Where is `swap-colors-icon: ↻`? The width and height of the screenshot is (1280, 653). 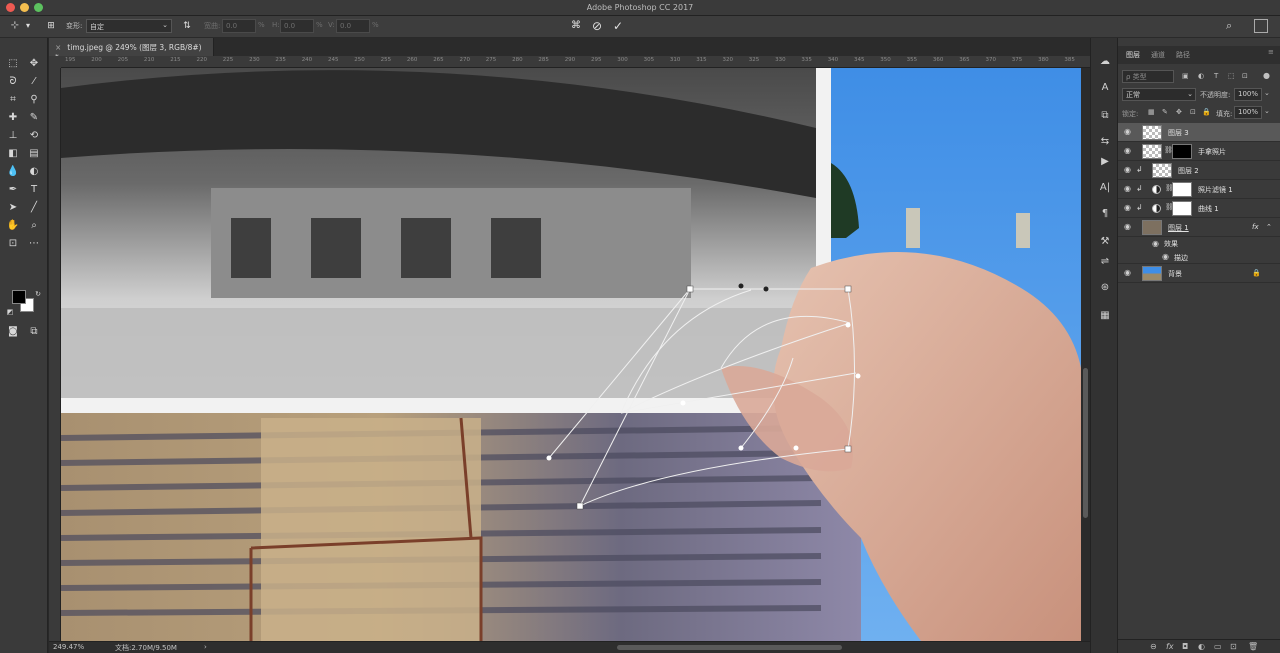
swap-colors-icon: ↻ is located at coordinates (38, 294).